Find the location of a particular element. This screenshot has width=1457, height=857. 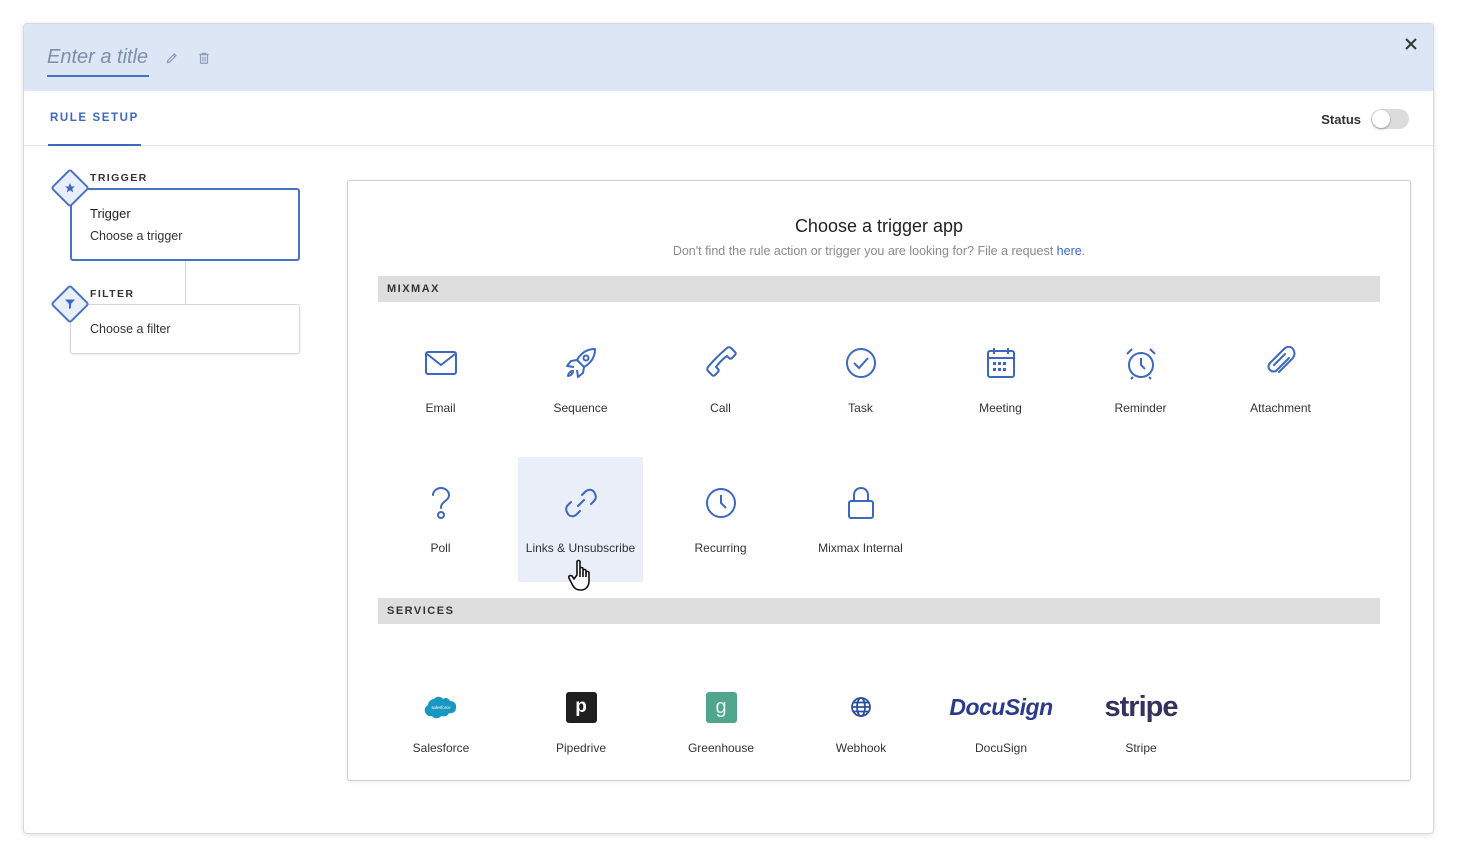

app-label: Links & Unsubscribe is located at coordinates (580, 548).